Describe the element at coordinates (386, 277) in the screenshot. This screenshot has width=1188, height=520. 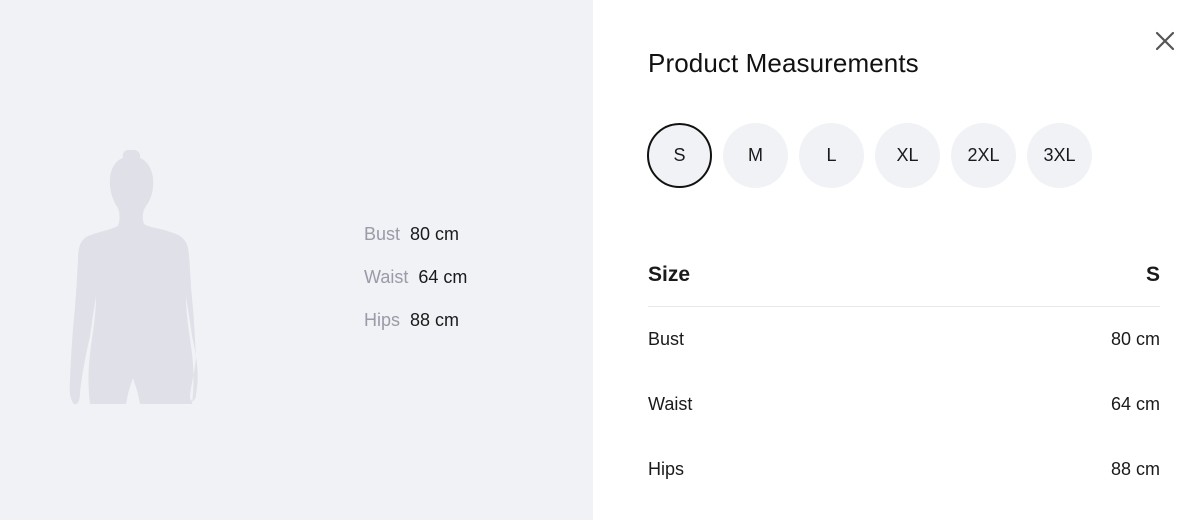
I see `figure-measure-label: Waist` at that location.